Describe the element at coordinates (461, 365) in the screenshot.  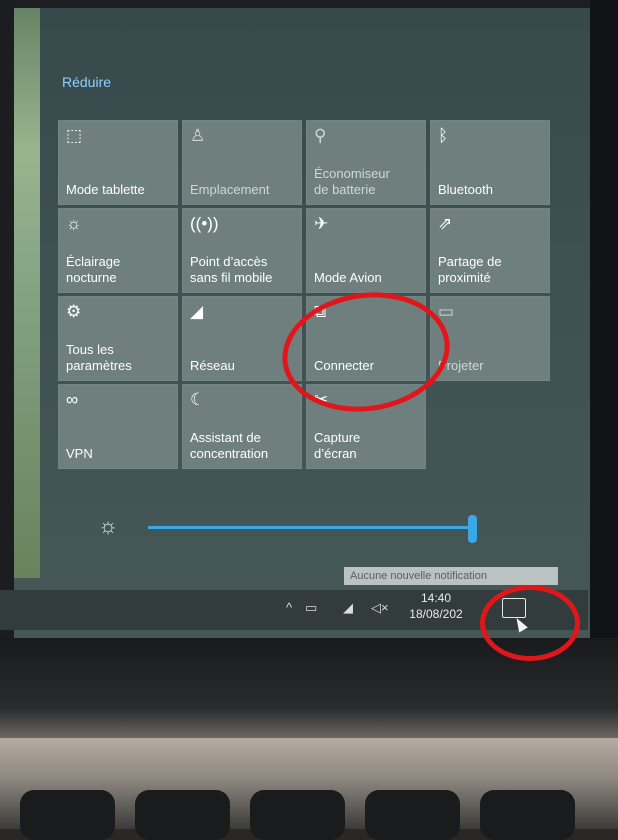
I see `tile-label: Projeter` at that location.